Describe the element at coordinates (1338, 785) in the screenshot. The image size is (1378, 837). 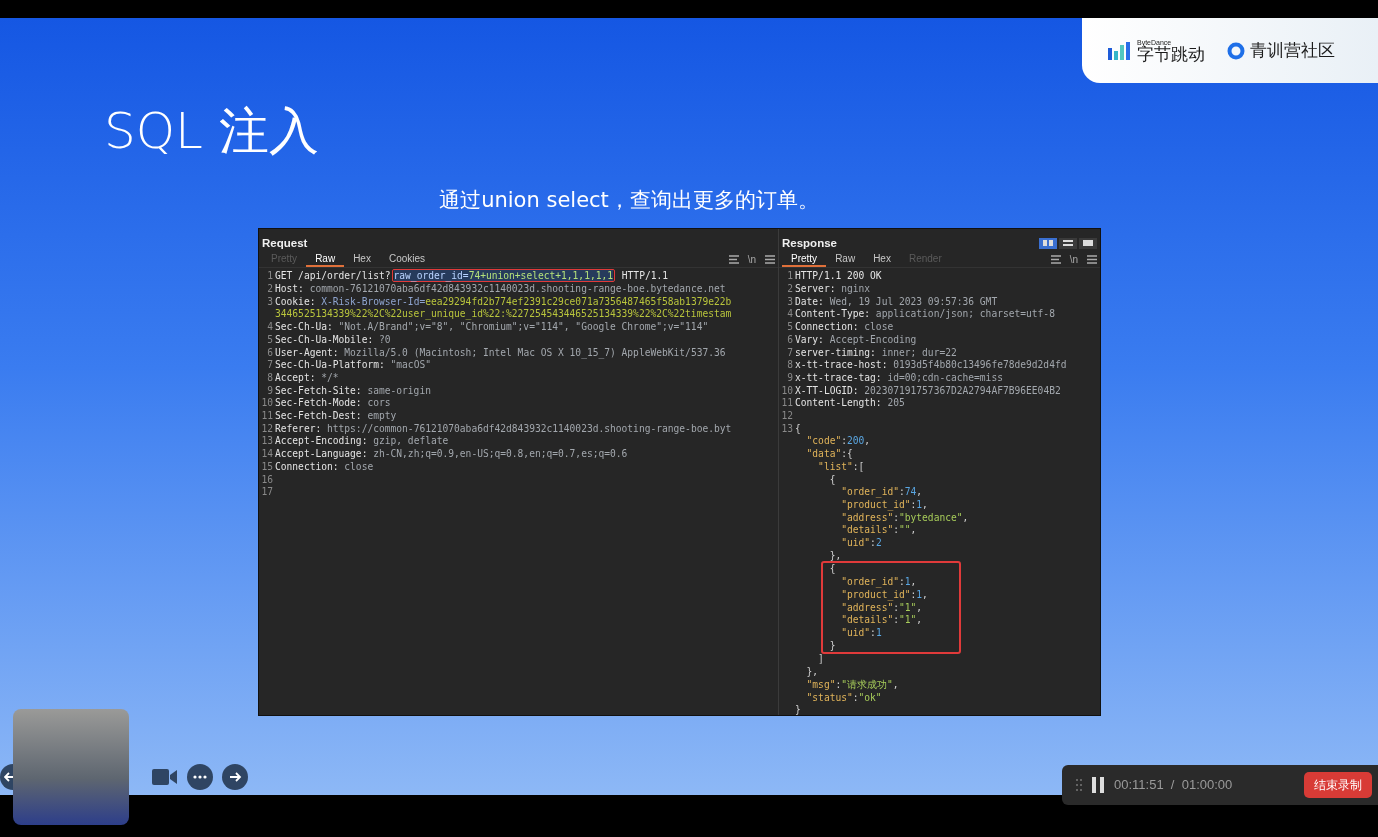
I see `stop-recording-button: 结束录制` at that location.